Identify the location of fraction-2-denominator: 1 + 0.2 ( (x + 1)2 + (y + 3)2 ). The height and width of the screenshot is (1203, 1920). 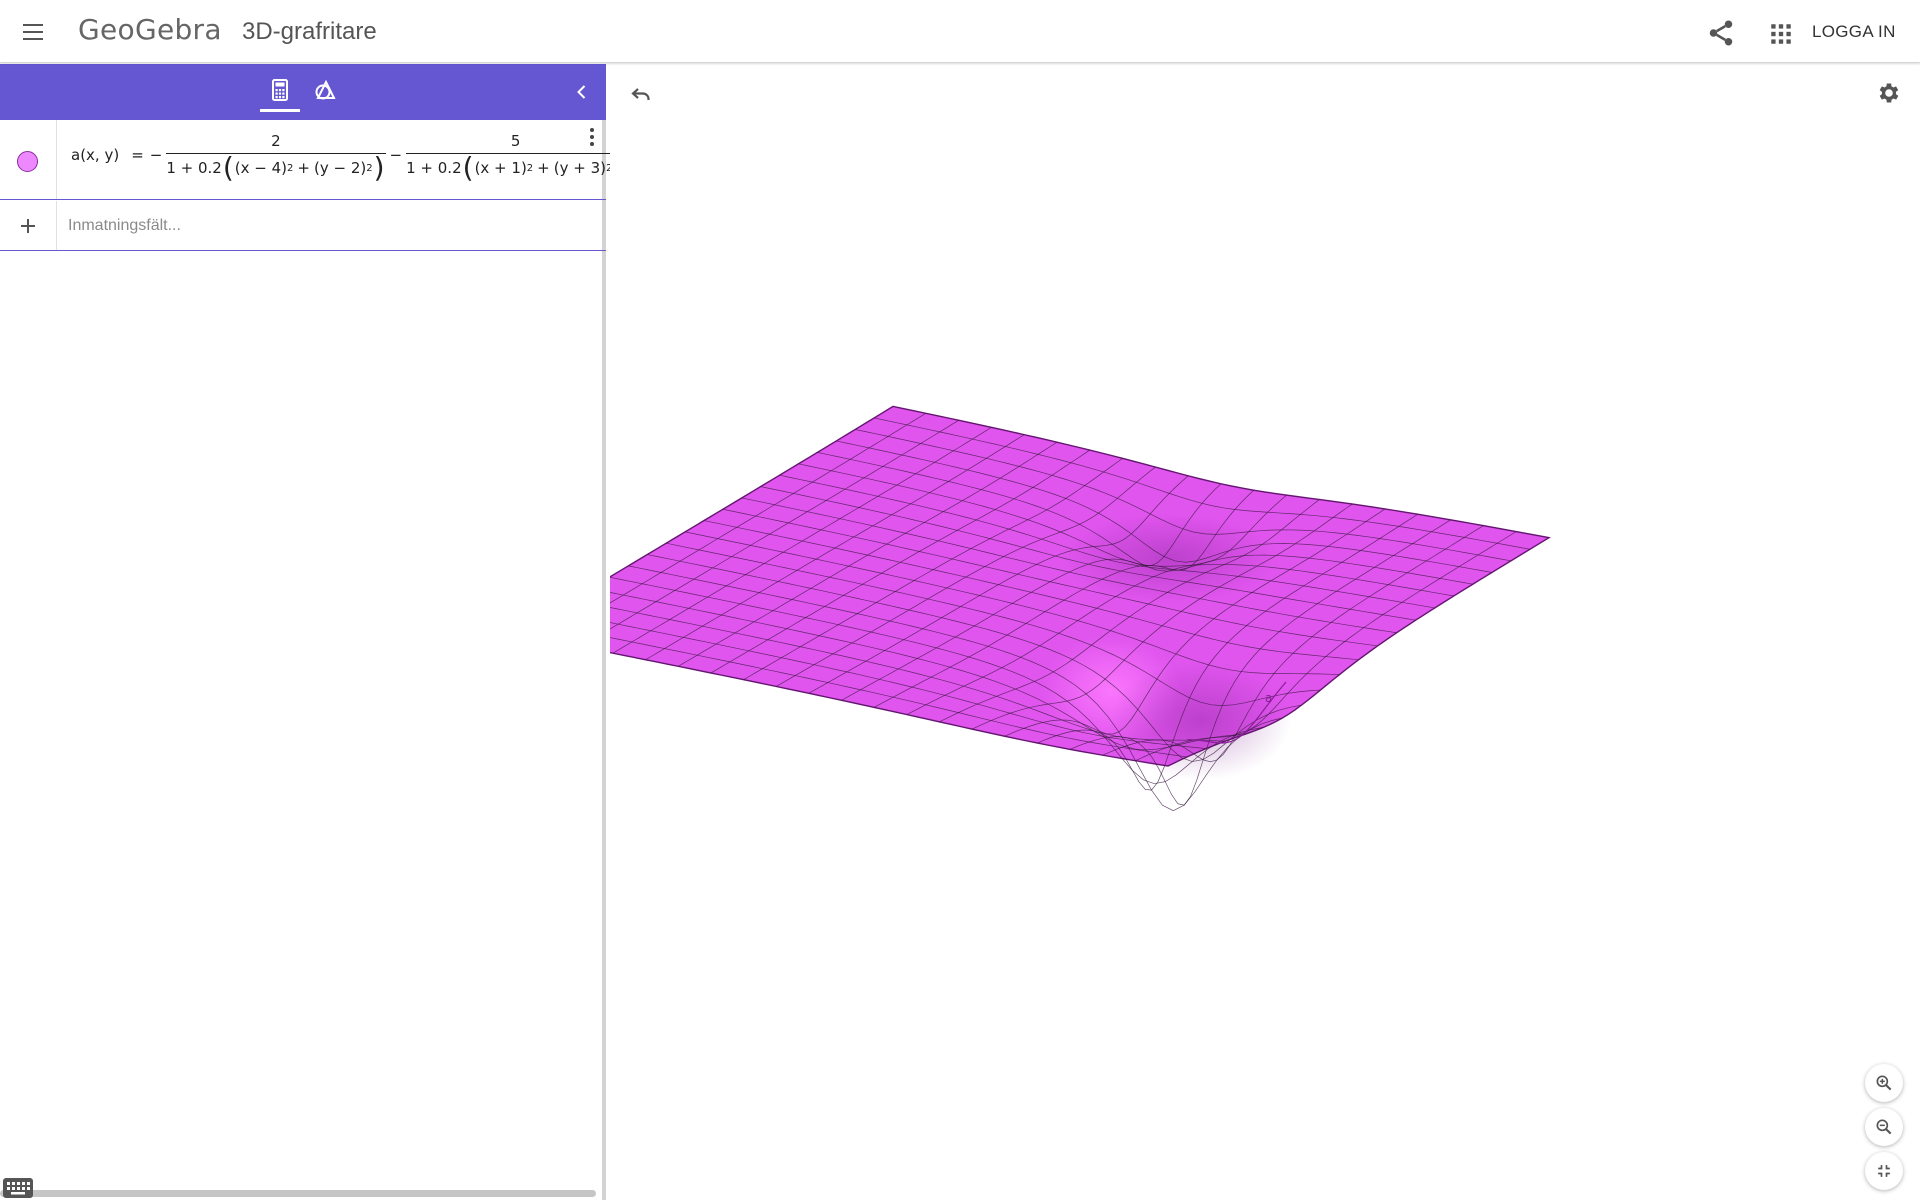
(516, 167).